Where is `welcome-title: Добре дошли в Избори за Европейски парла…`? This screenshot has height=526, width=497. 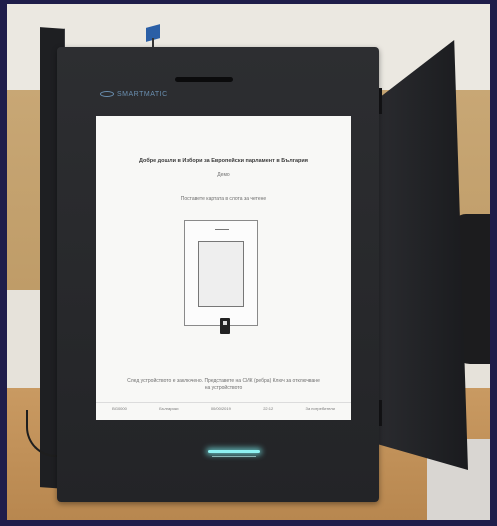
welcome-title: Добре дошли в Избори за Европейски парла… is located at coordinates (223, 161).